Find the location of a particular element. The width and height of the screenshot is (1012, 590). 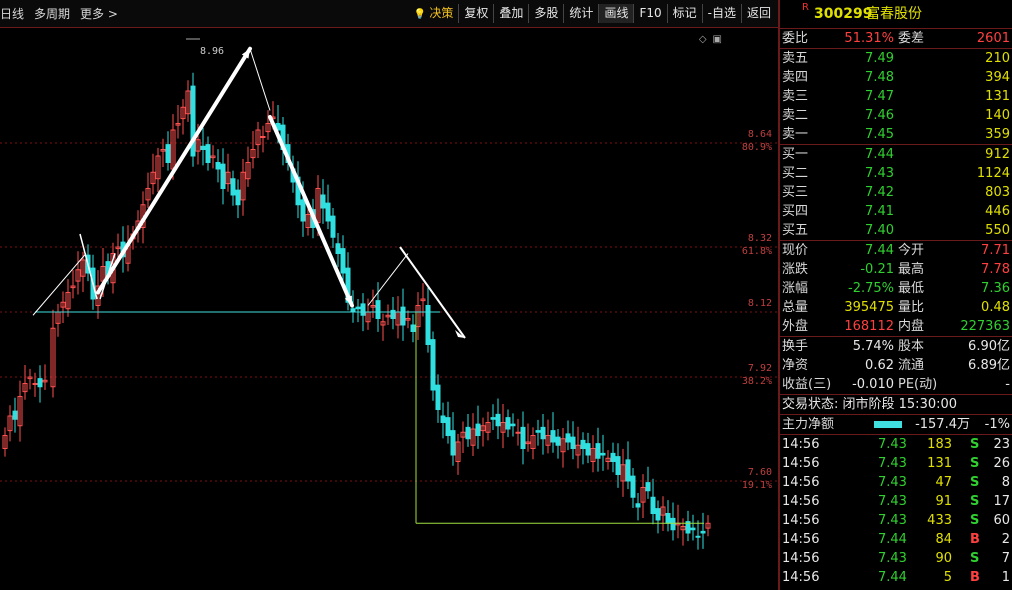

toolbar-button-label: -自选 is located at coordinates (721, 13).